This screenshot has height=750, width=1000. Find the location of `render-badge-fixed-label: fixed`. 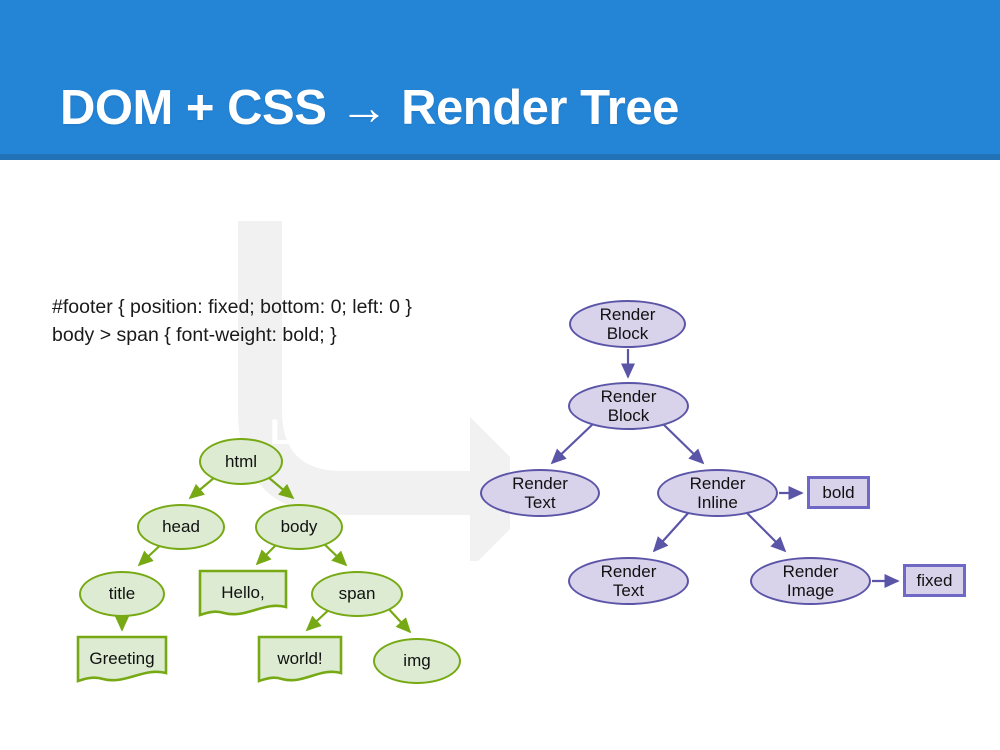

render-badge-fixed-label: fixed is located at coordinates (934, 580).